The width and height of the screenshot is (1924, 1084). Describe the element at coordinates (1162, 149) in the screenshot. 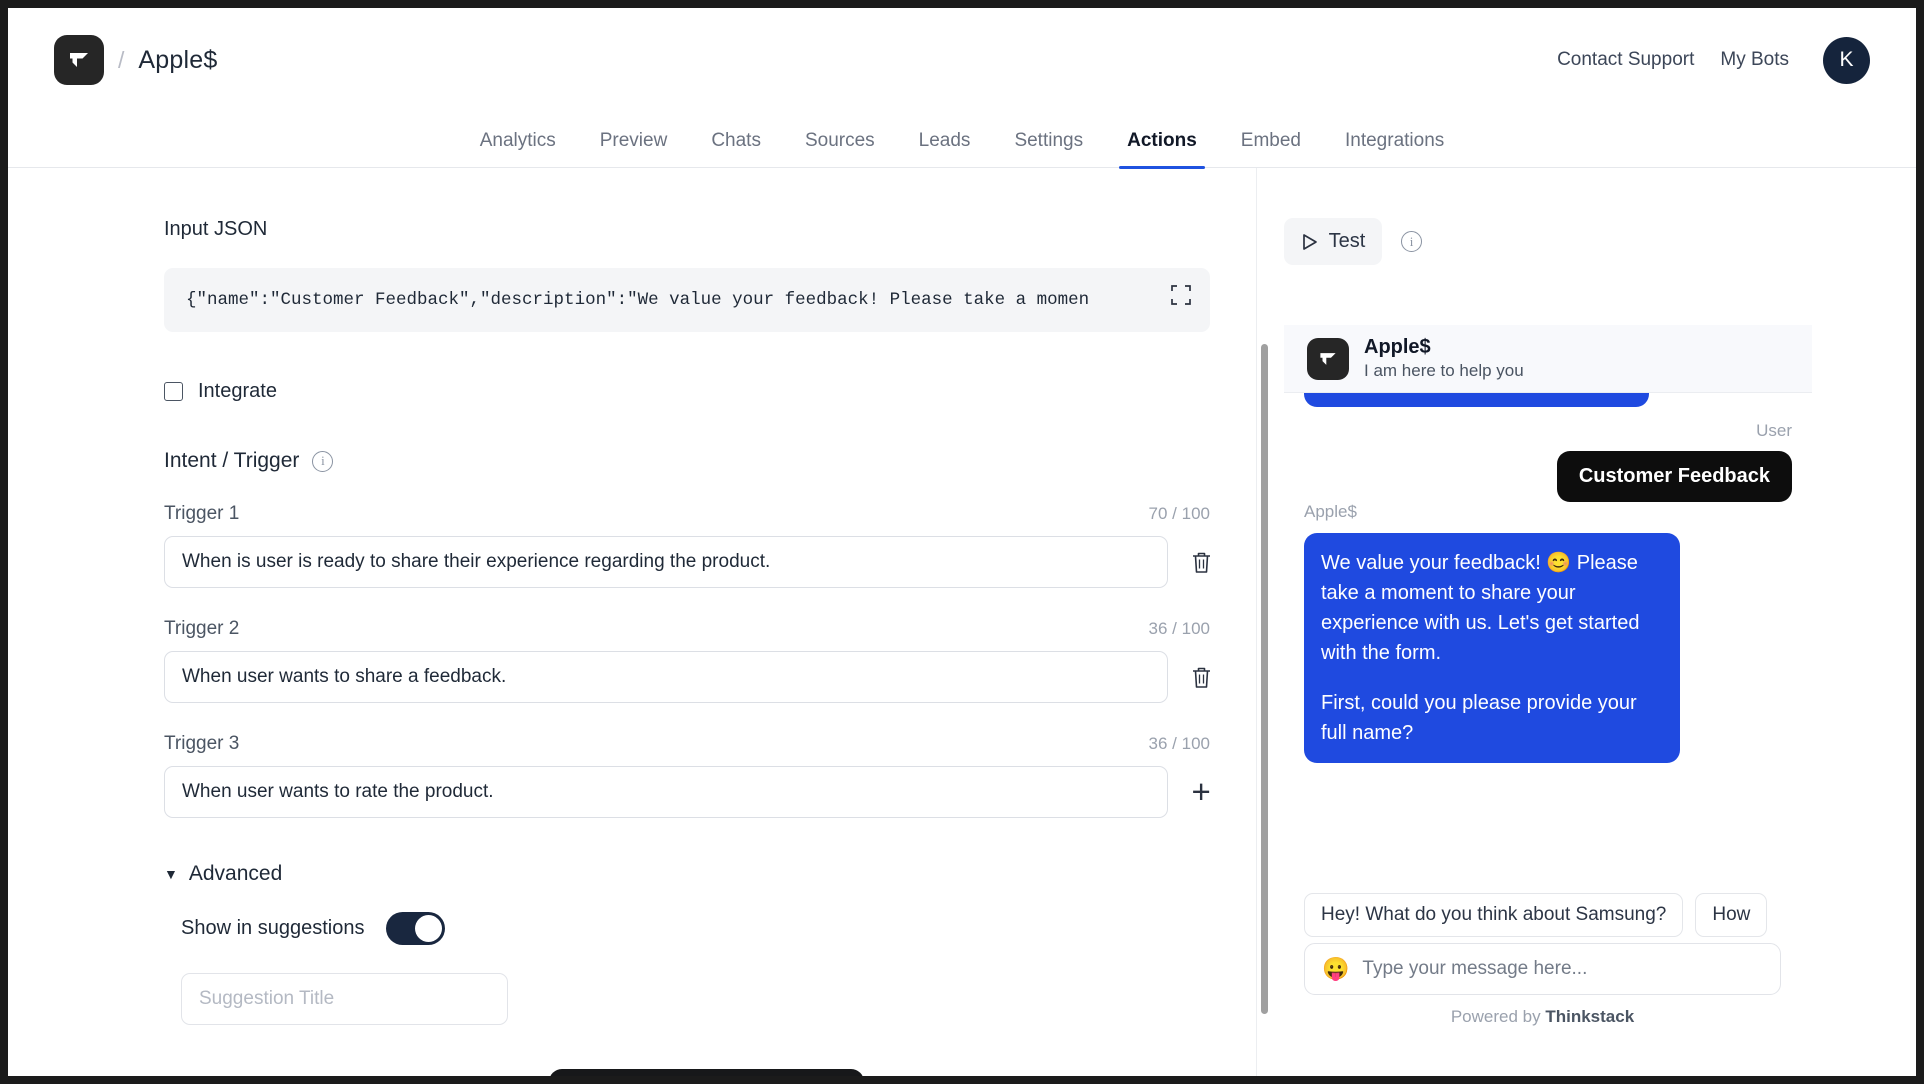

I see `tab-actions: Actions` at that location.